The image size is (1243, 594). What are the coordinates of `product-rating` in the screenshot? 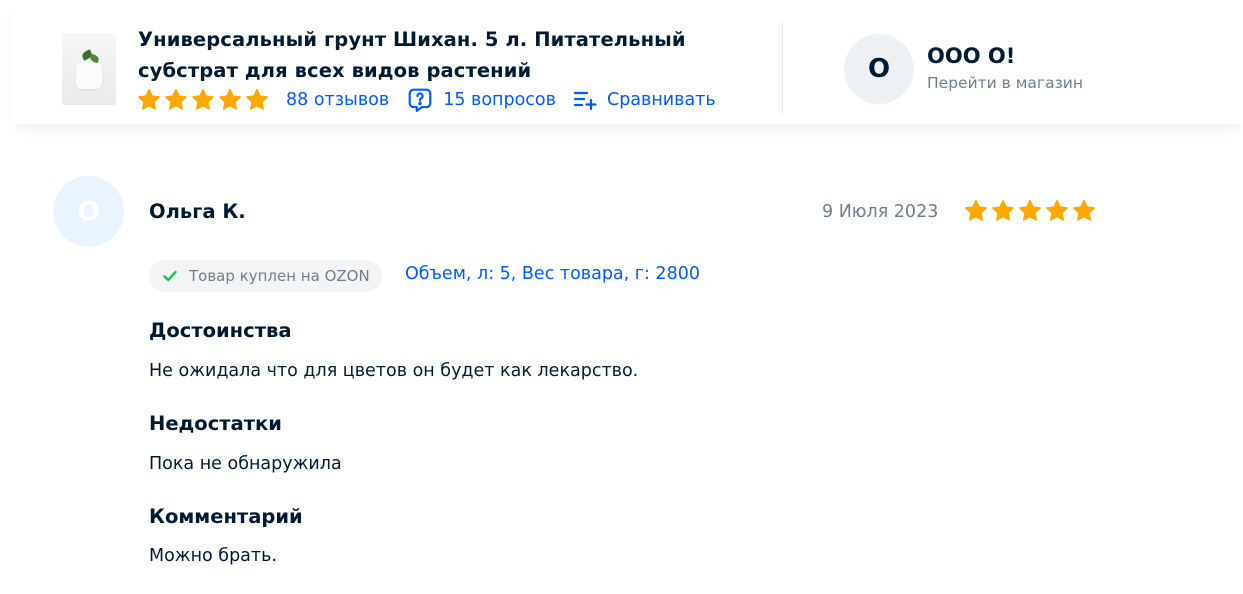 It's located at (203, 100).